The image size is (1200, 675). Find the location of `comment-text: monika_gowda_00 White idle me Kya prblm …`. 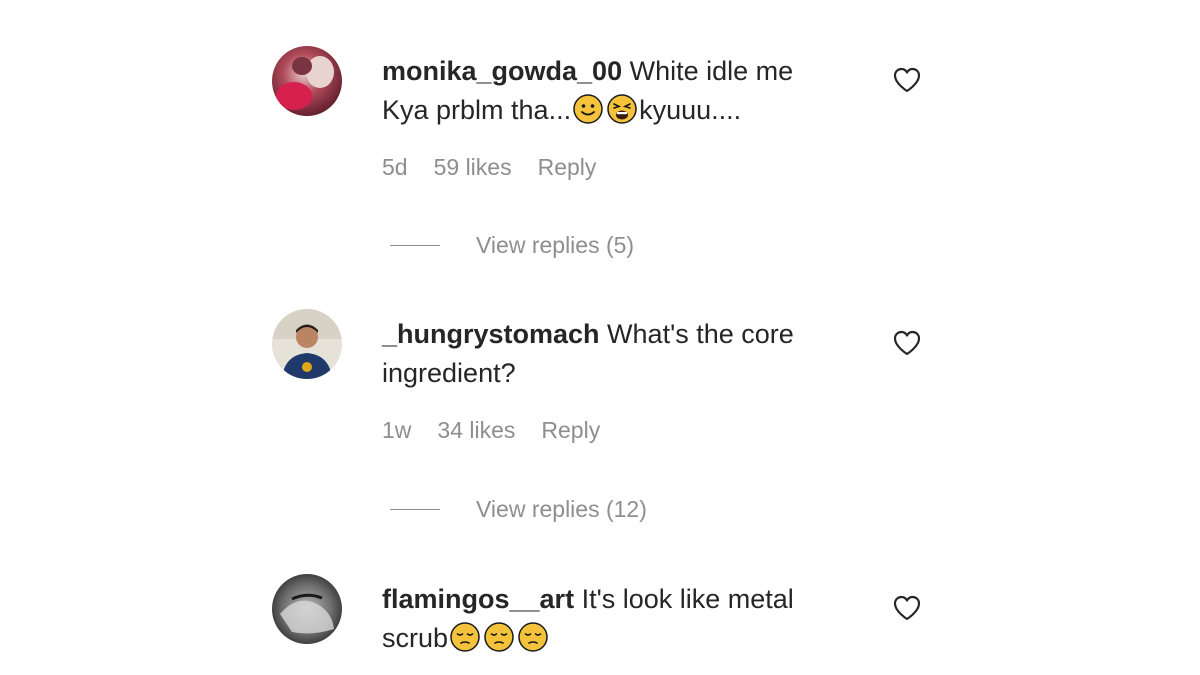

comment-text: monika_gowda_00 White idle me Kya prblm … is located at coordinates (612, 91).